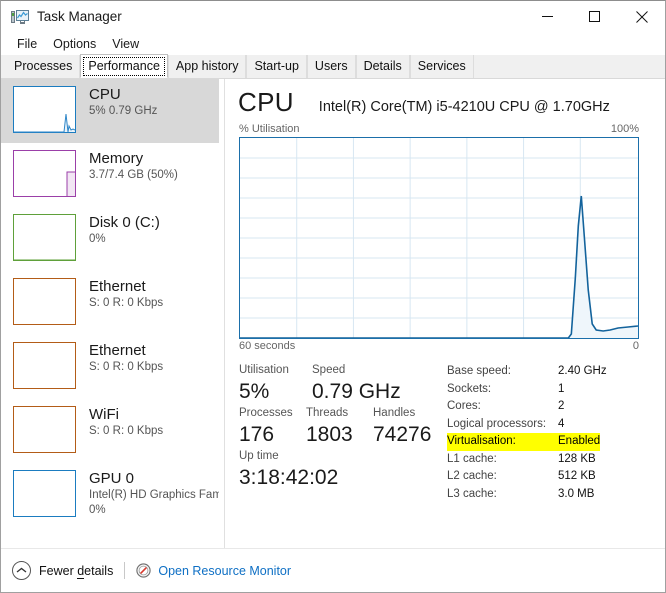 This screenshot has width=666, height=593. Describe the element at coordinates (116, 158) in the screenshot. I see `sidebar-item-memory-title: Memory` at that location.